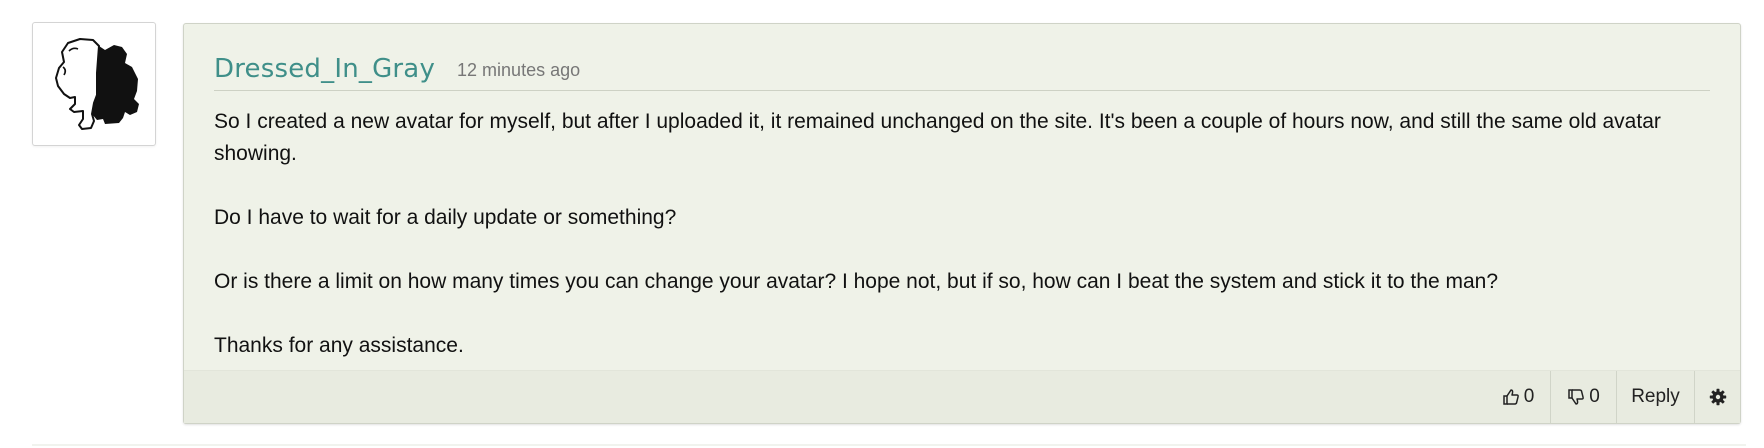 The height and width of the screenshot is (448, 1764). What do you see at coordinates (1510, 397) in the screenshot?
I see `thumbs-up-icon` at bounding box center [1510, 397].